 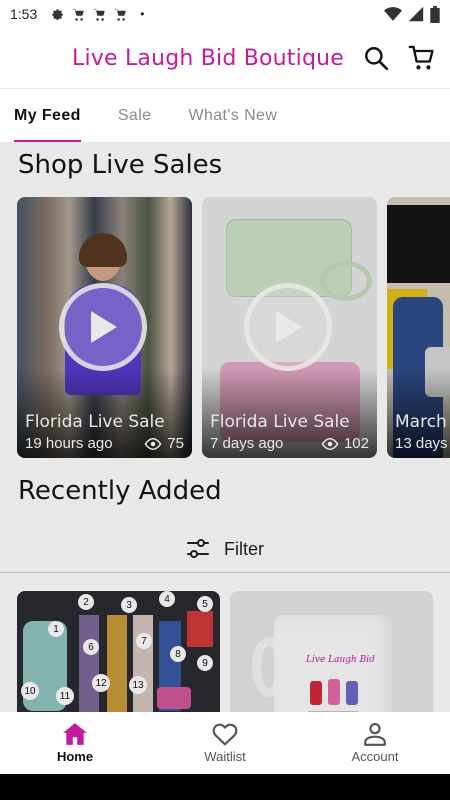 I want to click on mug-print-text: Live Laugh Bid, so click(x=340, y=660).